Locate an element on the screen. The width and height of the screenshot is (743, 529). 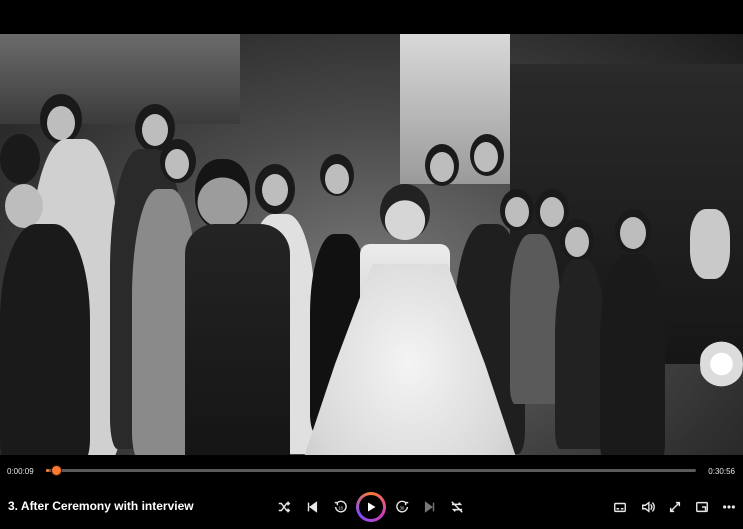
volume-button is located at coordinates (648, 507).